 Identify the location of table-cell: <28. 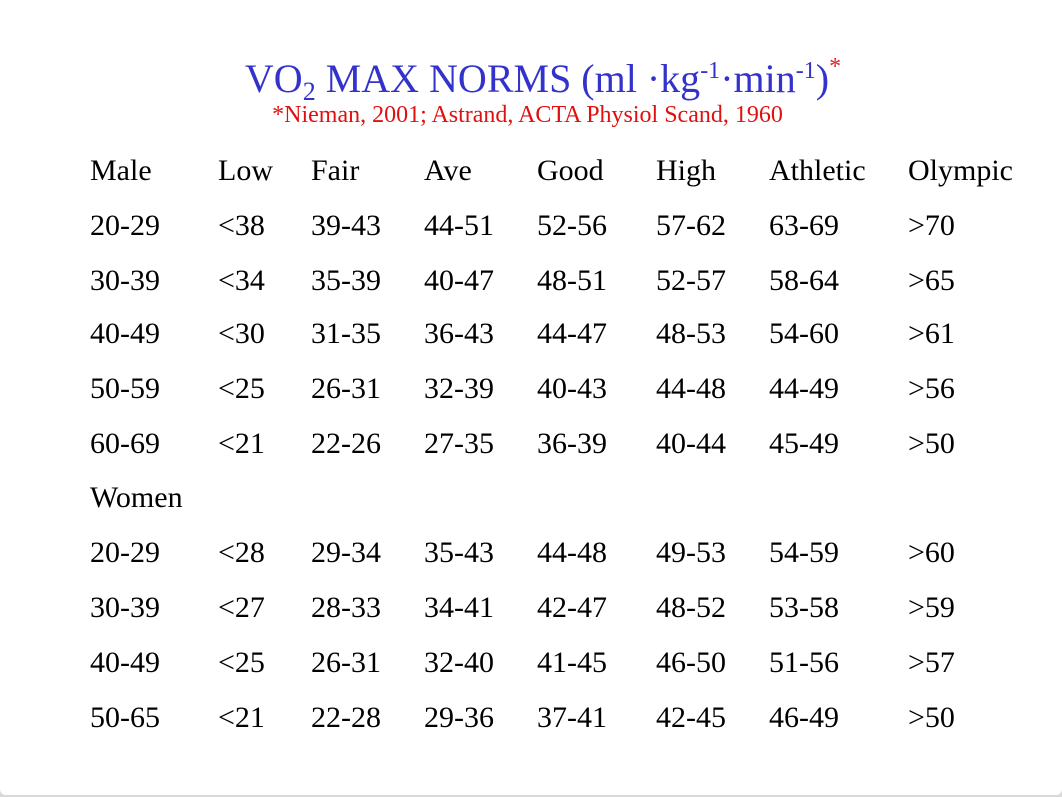
(241, 552).